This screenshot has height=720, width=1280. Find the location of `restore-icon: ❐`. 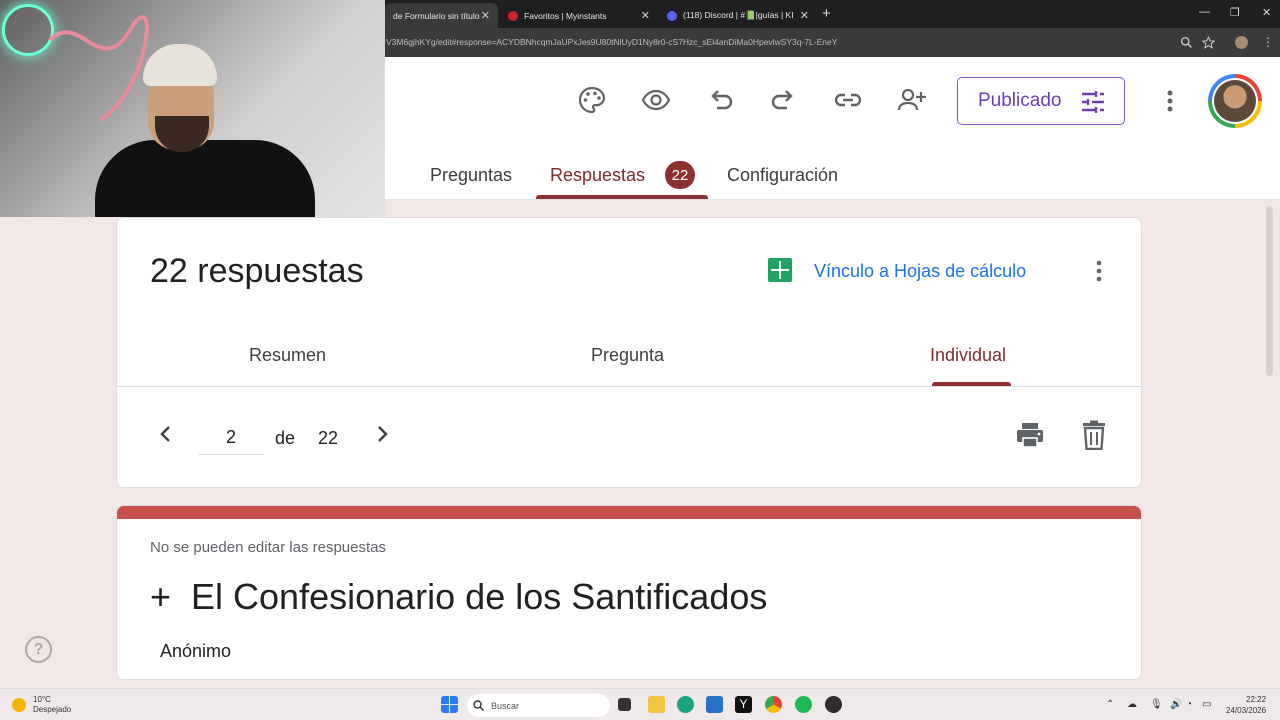

restore-icon: ❐ is located at coordinates (1235, 12).